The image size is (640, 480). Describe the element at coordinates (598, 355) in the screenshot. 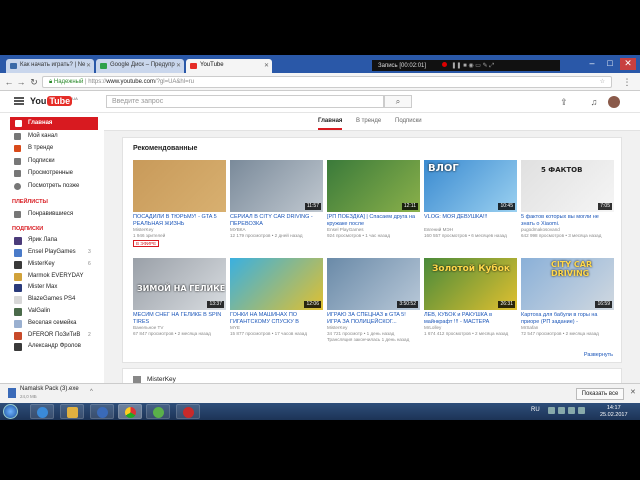

I see `expand-link: Развернуть` at that location.